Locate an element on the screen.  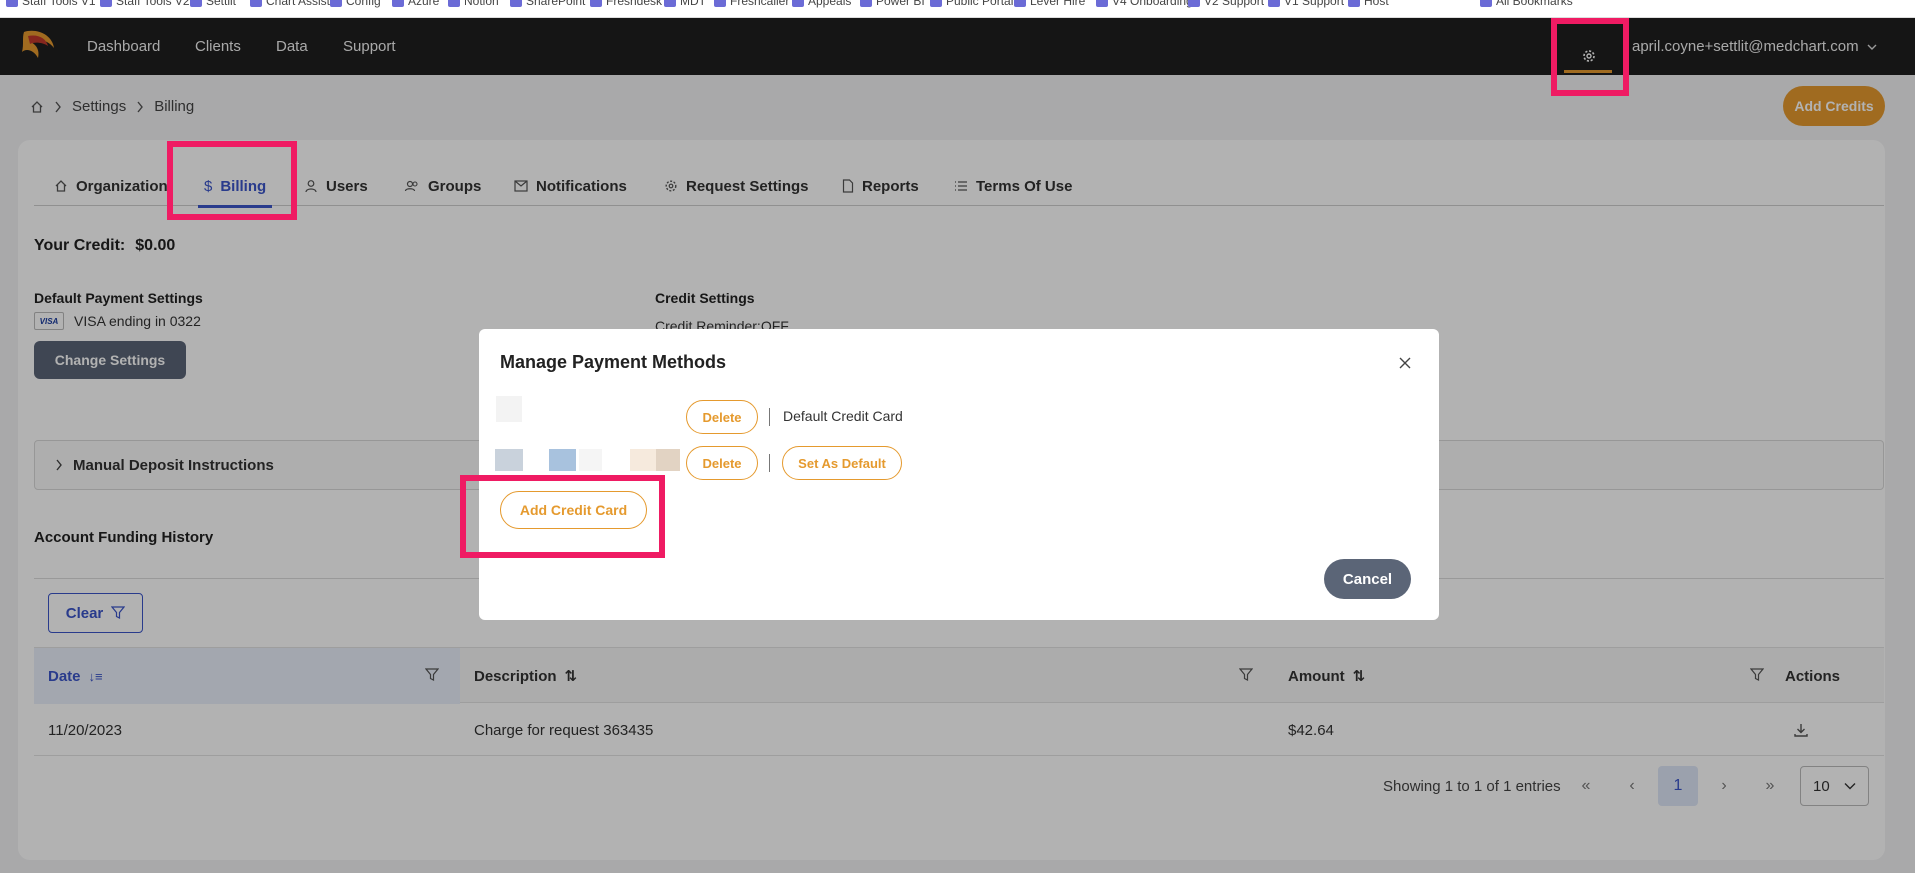
close-button is located at coordinates (1405, 363).